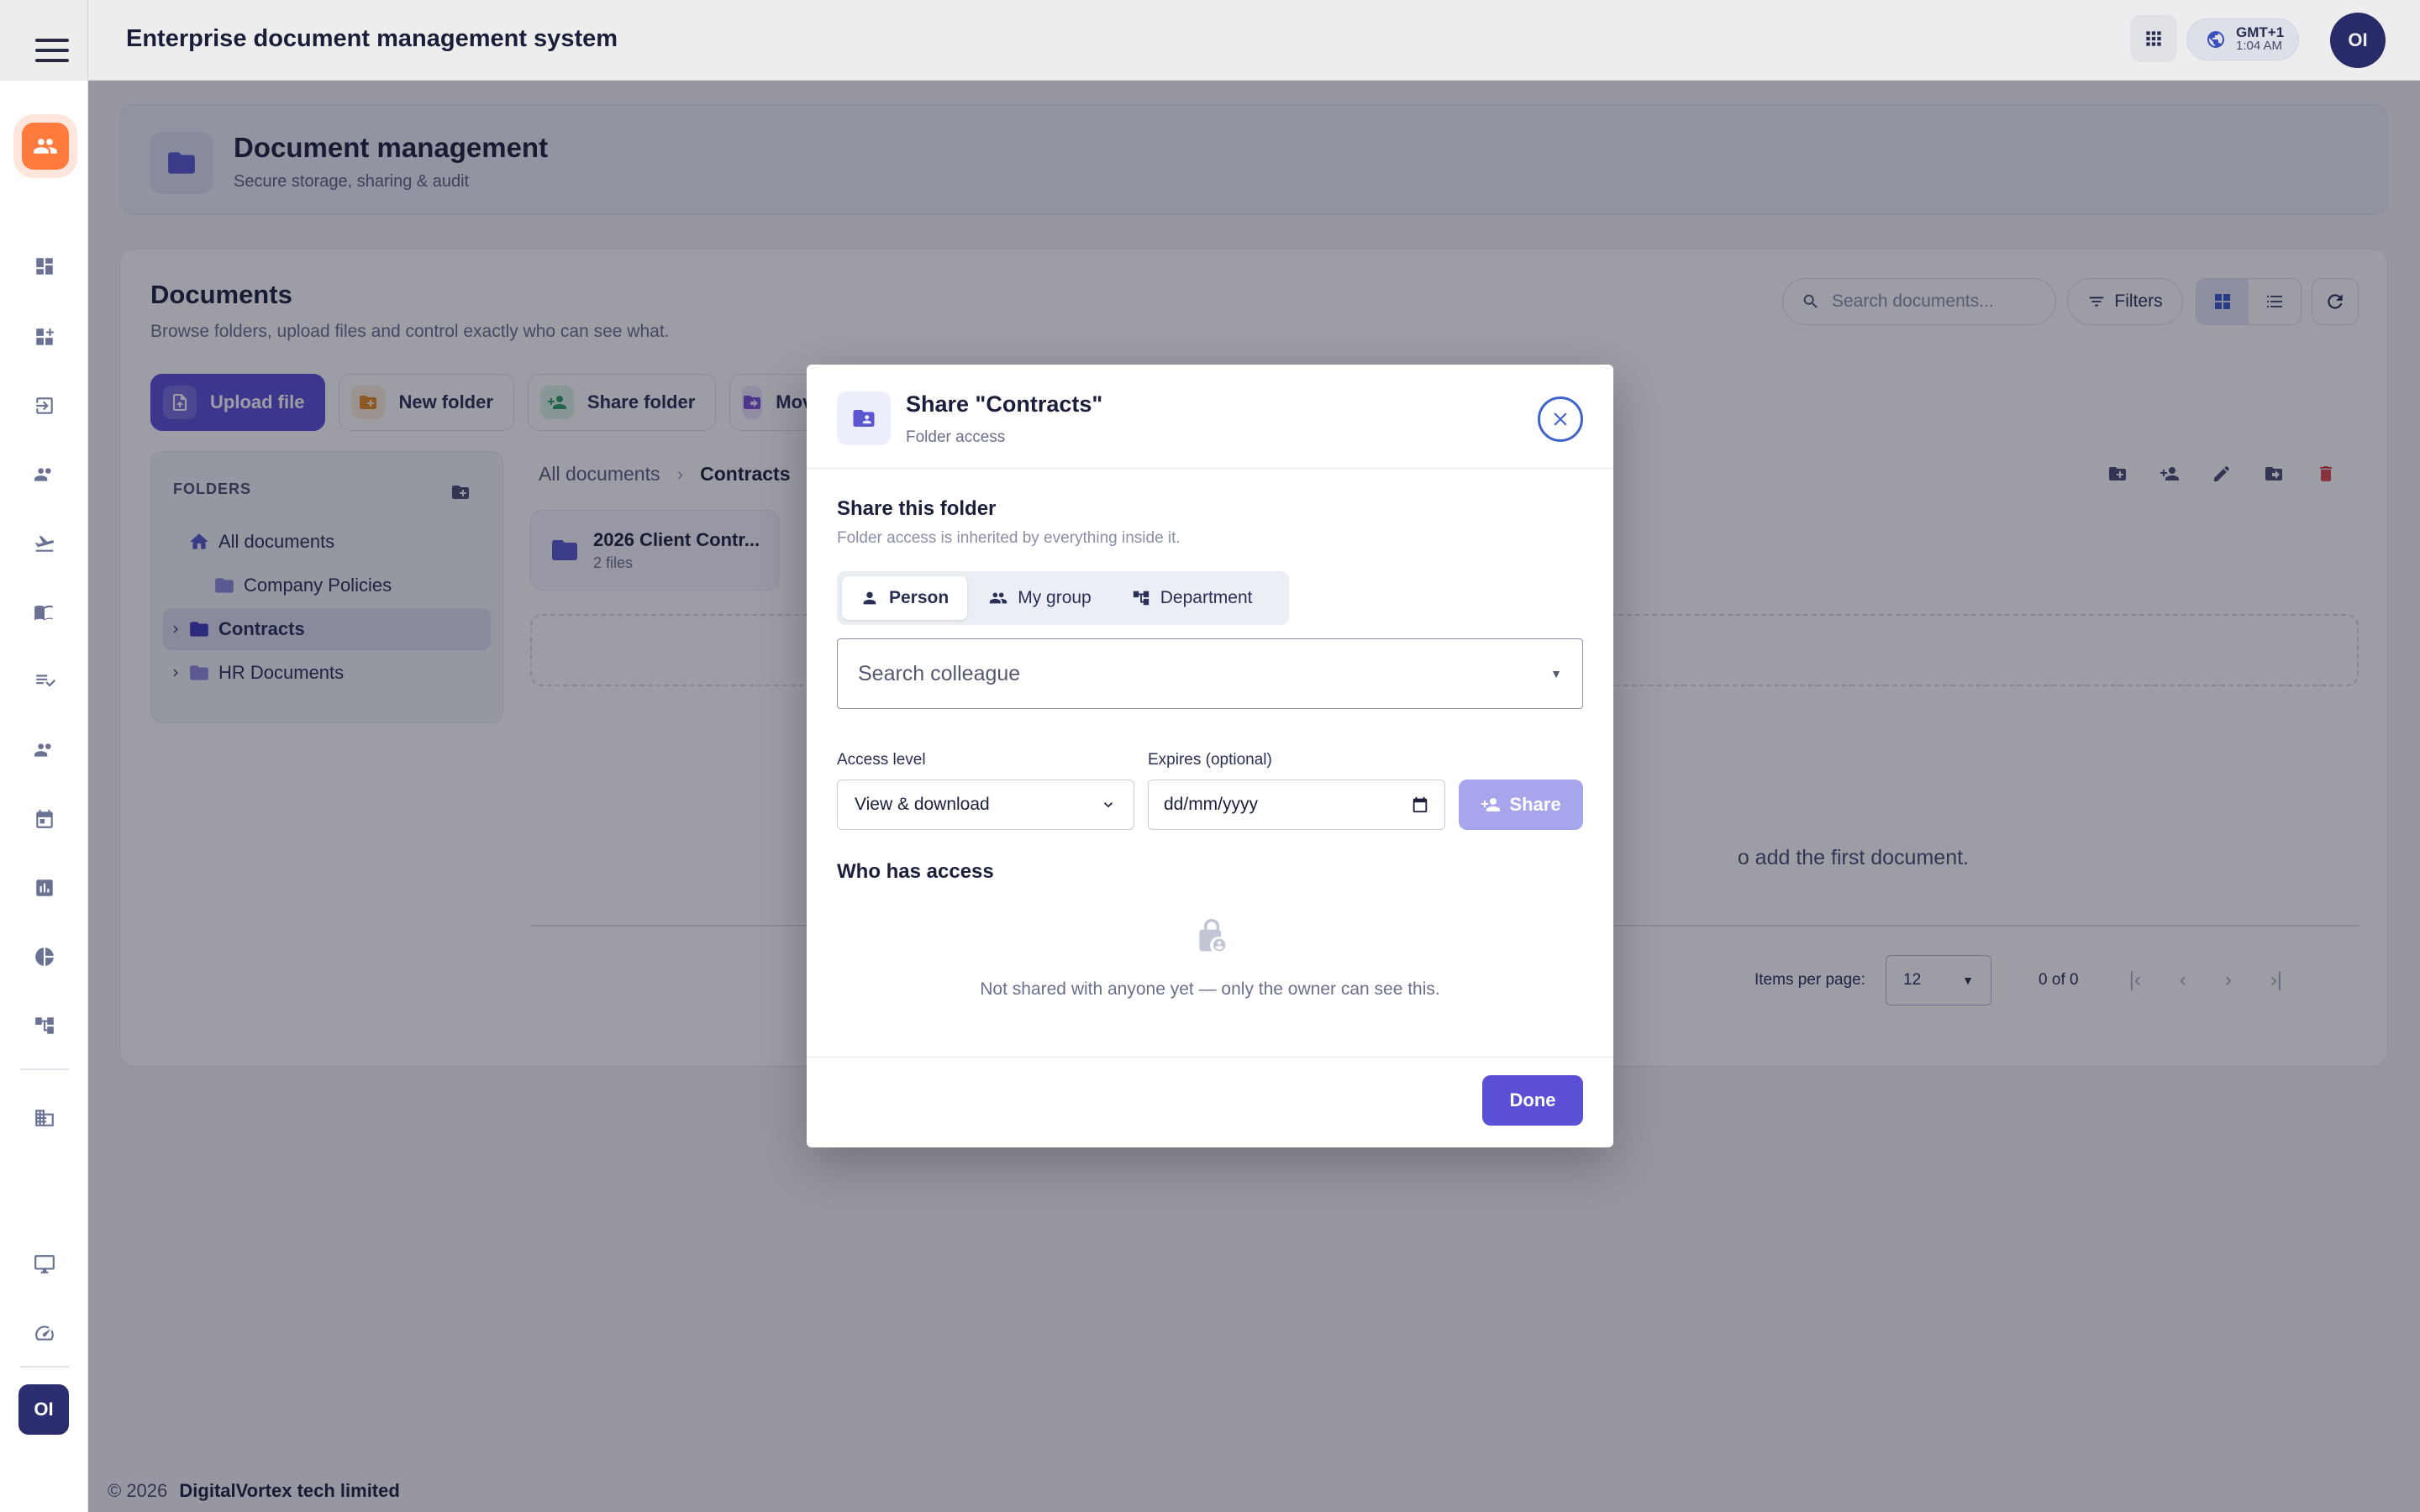 This screenshot has width=2420, height=1512. Describe the element at coordinates (864, 418) in the screenshot. I see `folder-shared-icon` at that location.